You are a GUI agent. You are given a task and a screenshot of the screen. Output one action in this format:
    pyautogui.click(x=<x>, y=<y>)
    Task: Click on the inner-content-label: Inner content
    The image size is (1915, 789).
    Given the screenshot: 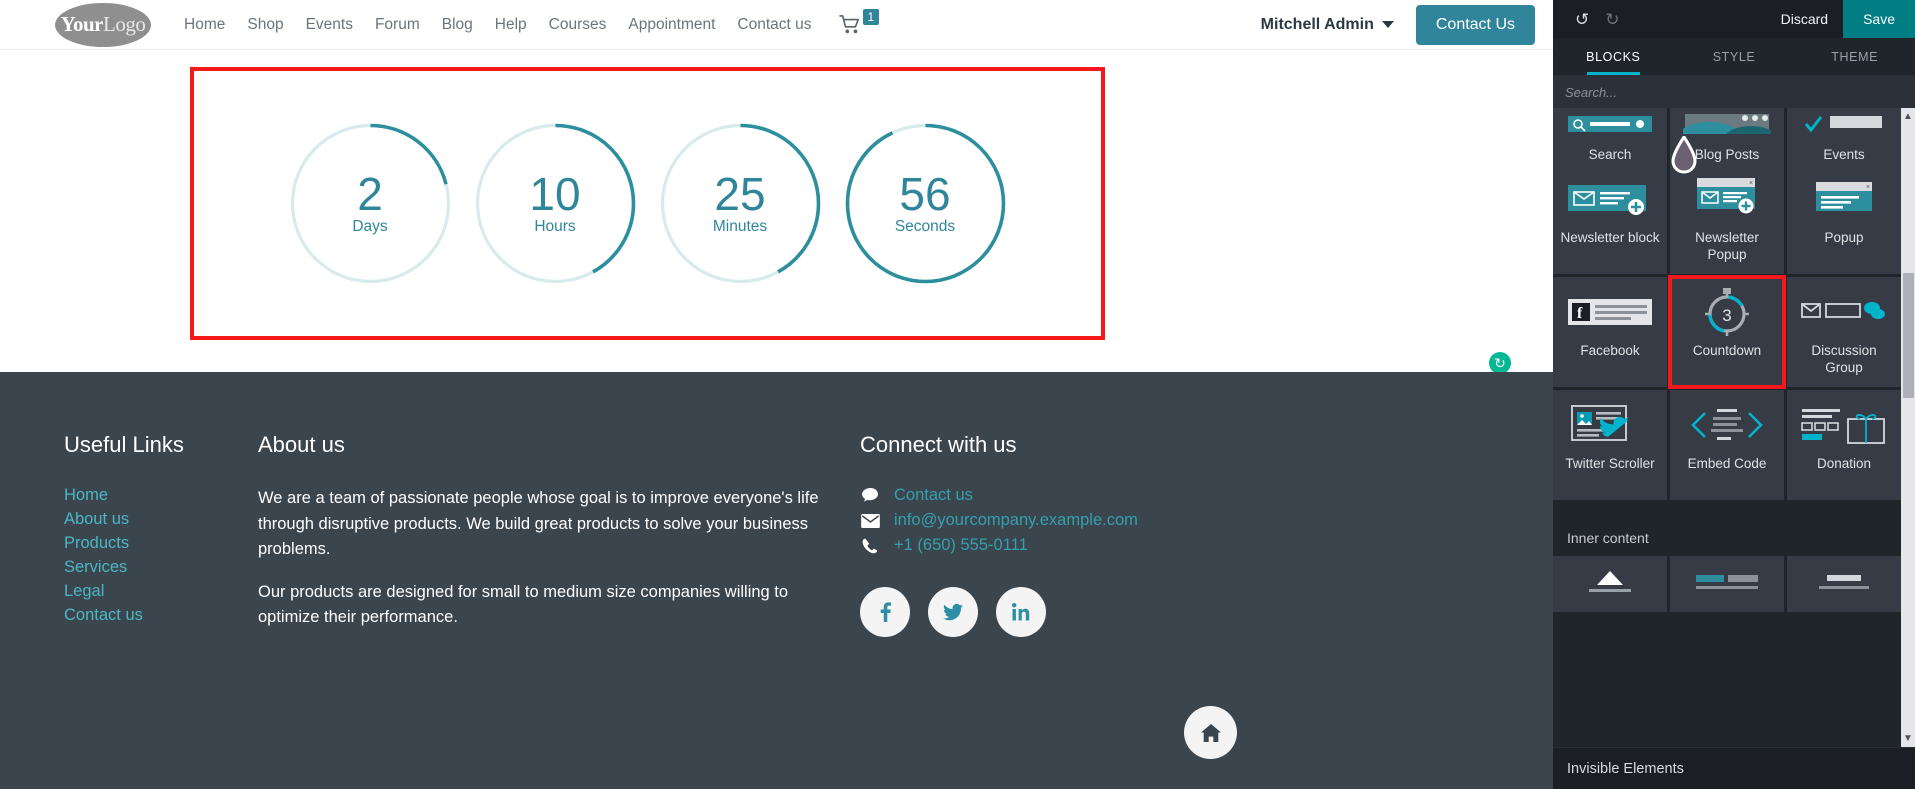 What is the action you would take?
    pyautogui.click(x=1608, y=538)
    